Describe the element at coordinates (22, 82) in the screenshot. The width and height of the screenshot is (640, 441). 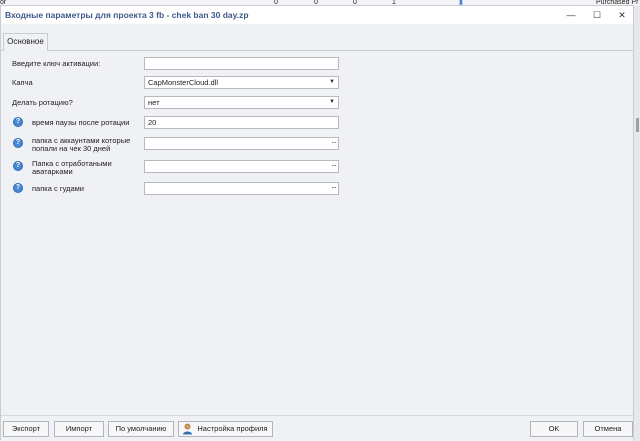
I see `captcha-label: Капча` at that location.